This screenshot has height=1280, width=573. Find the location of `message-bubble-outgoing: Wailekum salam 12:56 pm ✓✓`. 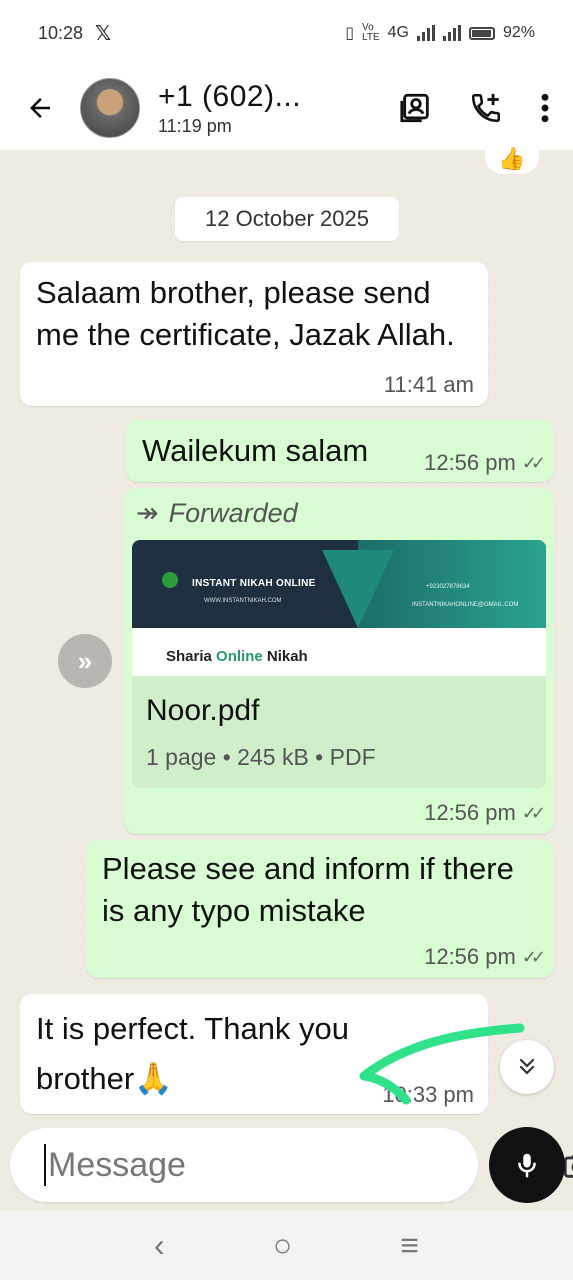

message-bubble-outgoing: Wailekum salam 12:56 pm ✓✓ is located at coordinates (340, 451).